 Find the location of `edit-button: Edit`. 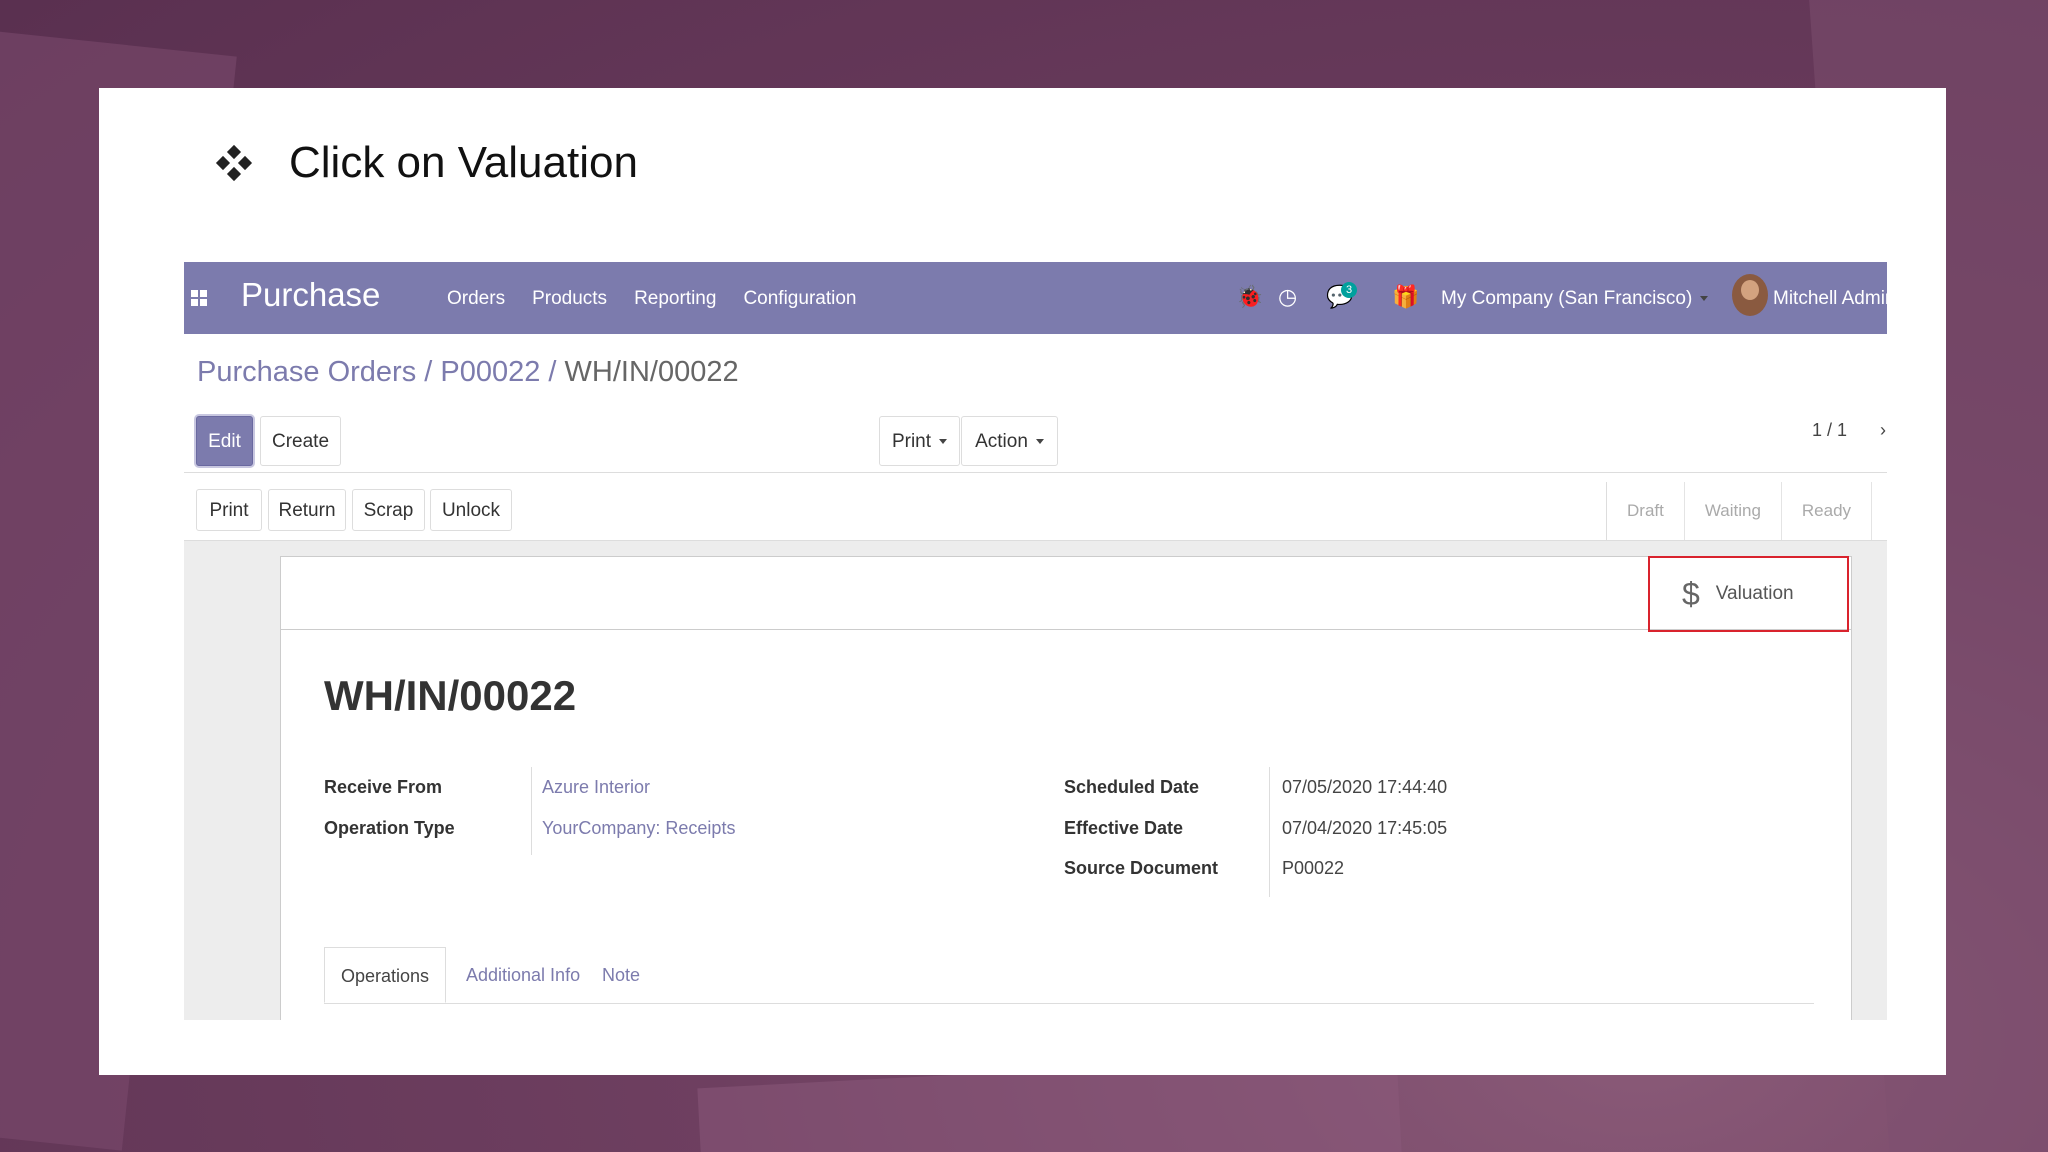

edit-button: Edit is located at coordinates (224, 441).